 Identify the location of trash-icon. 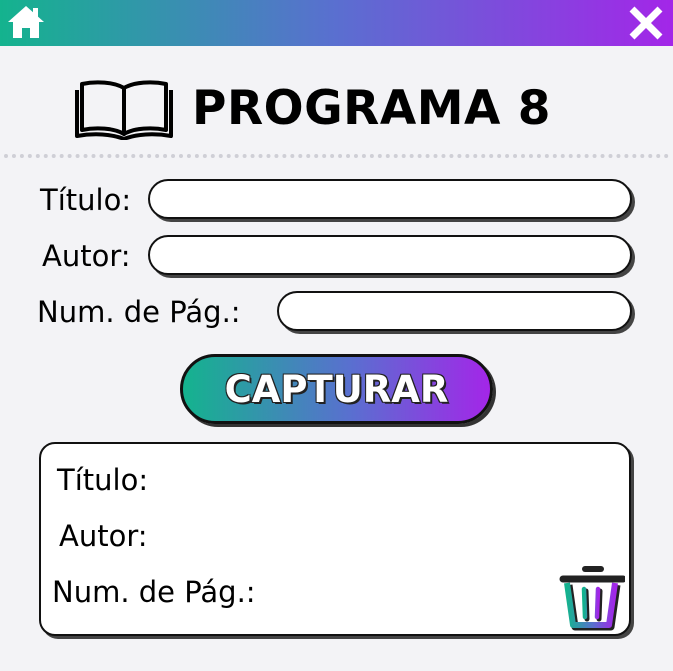
(591, 596).